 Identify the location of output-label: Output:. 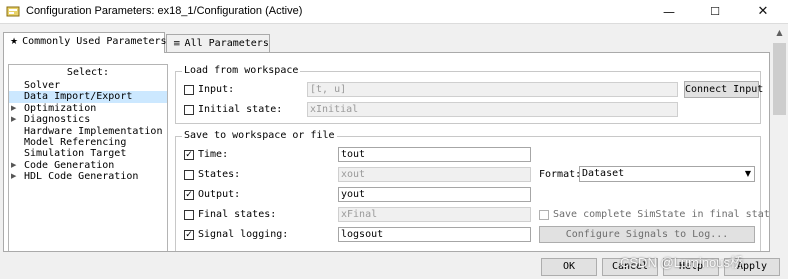
(219, 194).